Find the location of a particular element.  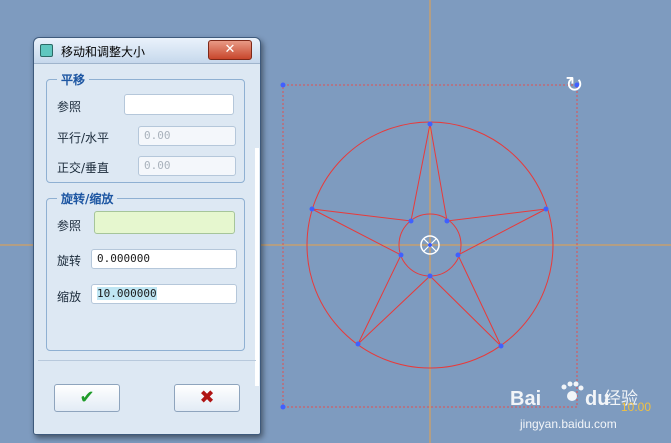

dialog-title: 移动和调整大小 is located at coordinates (103, 52).